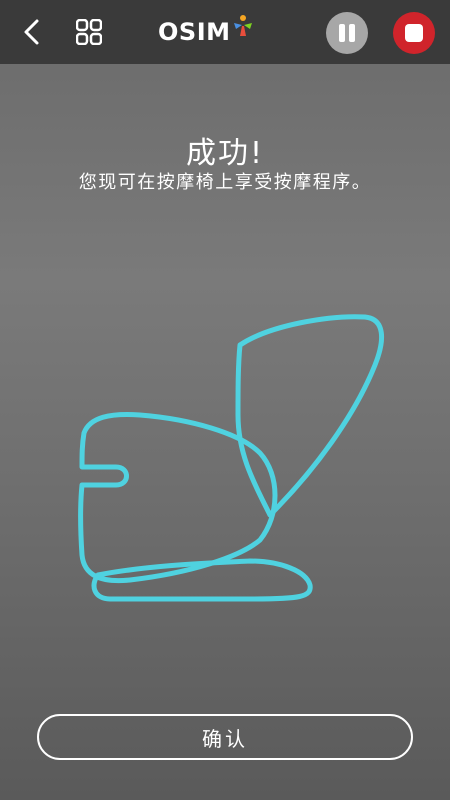 The width and height of the screenshot is (450, 800). I want to click on osim-logo: OSIM, so click(206, 32).